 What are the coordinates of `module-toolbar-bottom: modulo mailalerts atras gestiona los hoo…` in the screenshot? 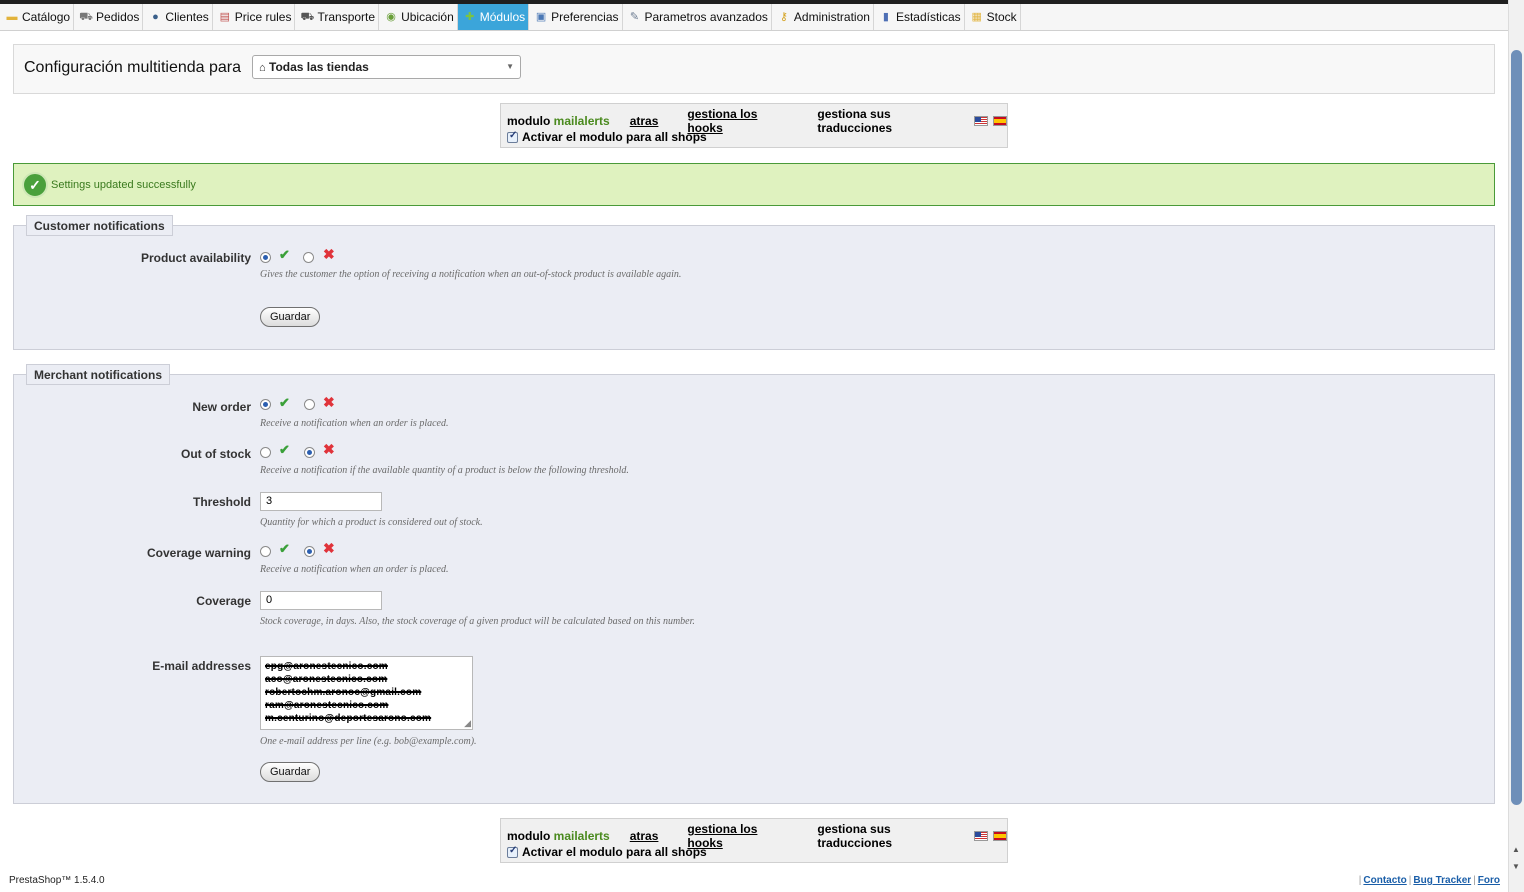 It's located at (754, 840).